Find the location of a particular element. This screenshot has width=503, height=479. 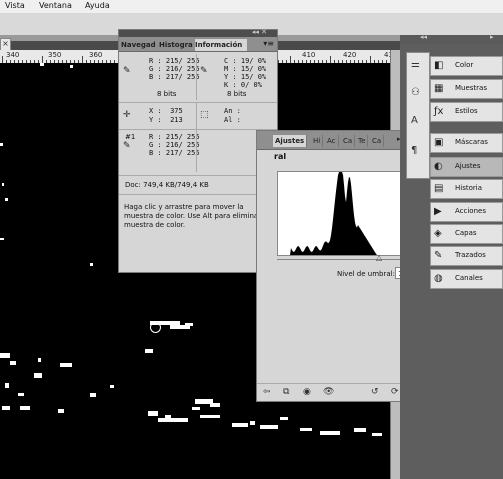

dock-header: ◂◂ ▸ is located at coordinates (451, 38).